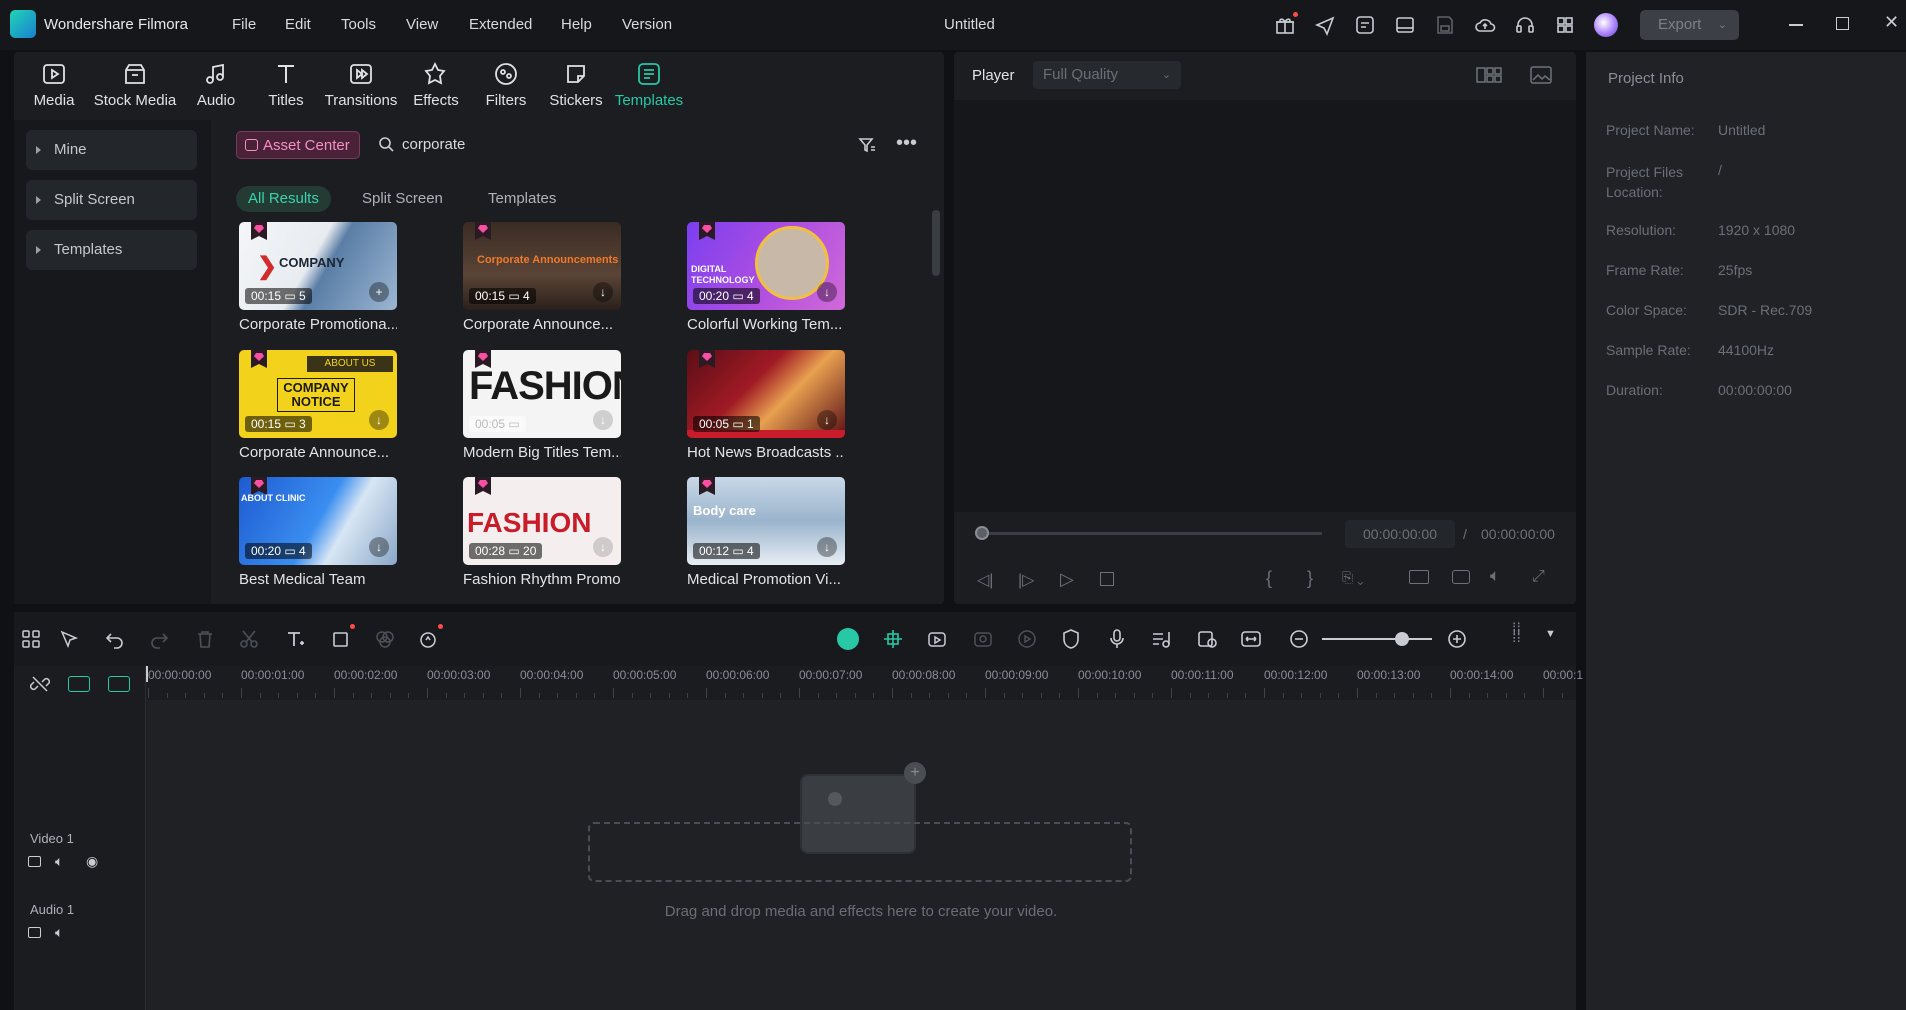 The height and width of the screenshot is (1010, 1906). I want to click on add-track-icon, so click(79, 684).